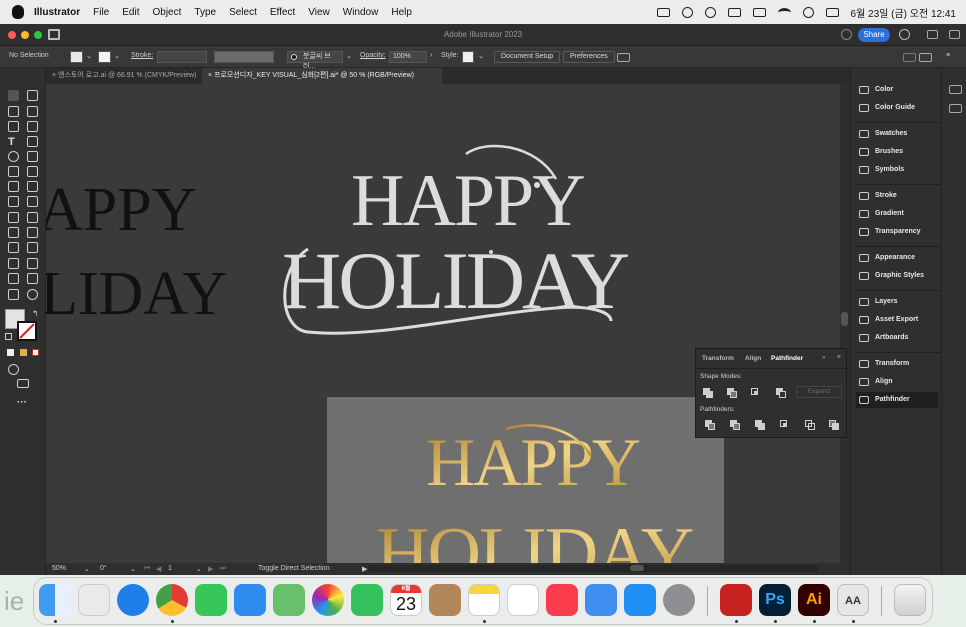  Describe the element at coordinates (32, 294) in the screenshot. I see `zoom-tool-icon` at that location.